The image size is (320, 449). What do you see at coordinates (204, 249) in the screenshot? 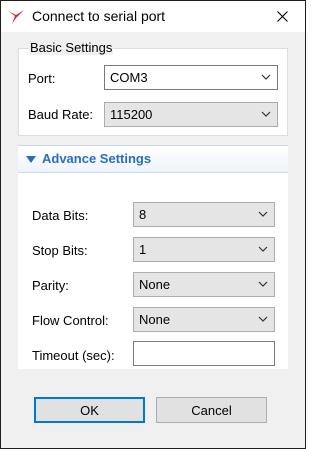
I see `stop-bits-select: 1` at bounding box center [204, 249].